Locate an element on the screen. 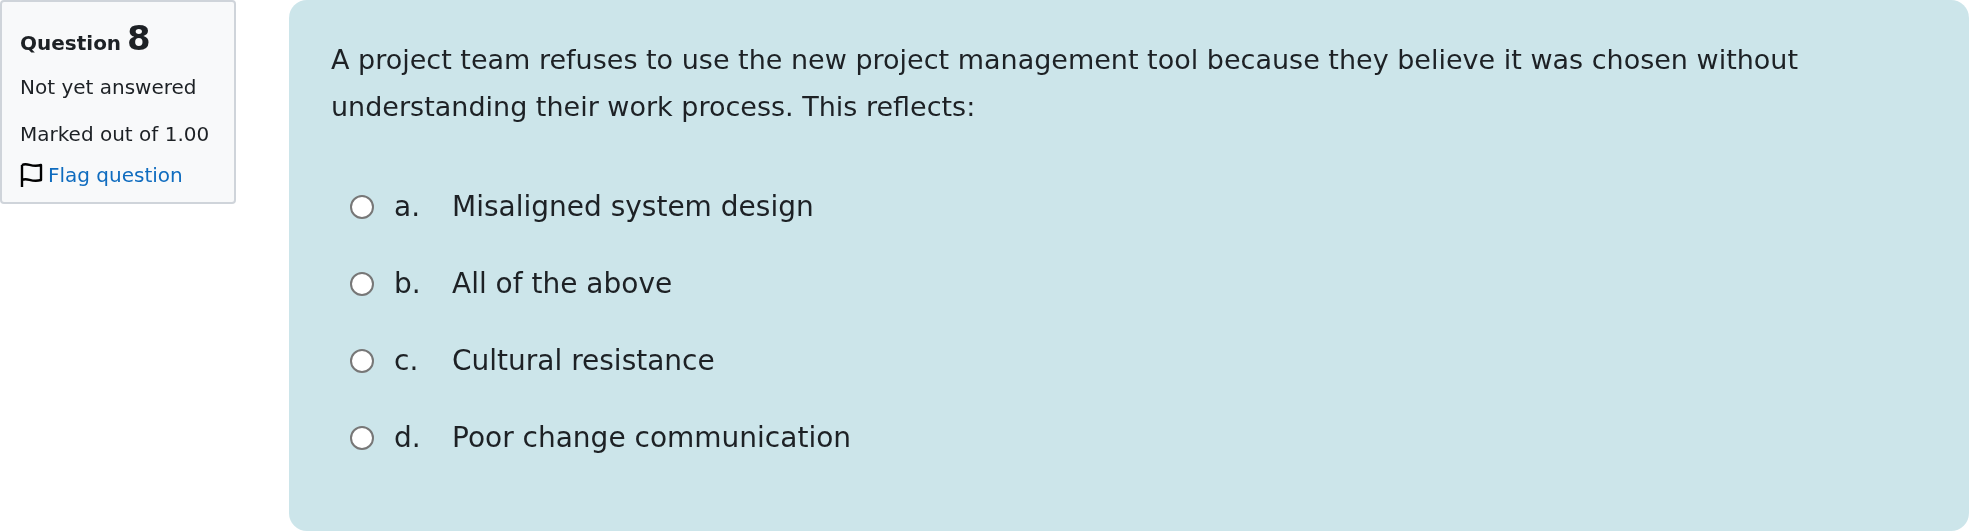 This screenshot has height=531, width=1969. flag-question-link: Flag question is located at coordinates (120, 175).